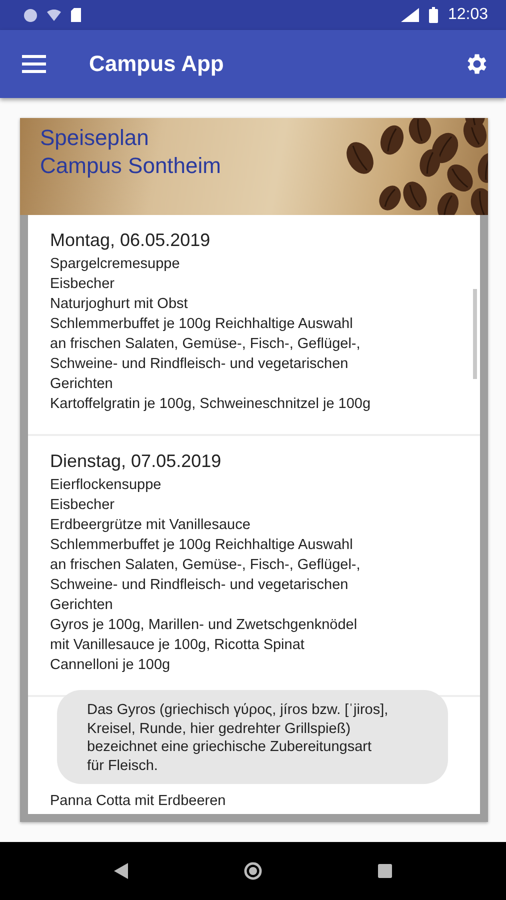 The height and width of the screenshot is (900, 506). What do you see at coordinates (94, 138) in the screenshot?
I see `banner-title: Speiseplan` at bounding box center [94, 138].